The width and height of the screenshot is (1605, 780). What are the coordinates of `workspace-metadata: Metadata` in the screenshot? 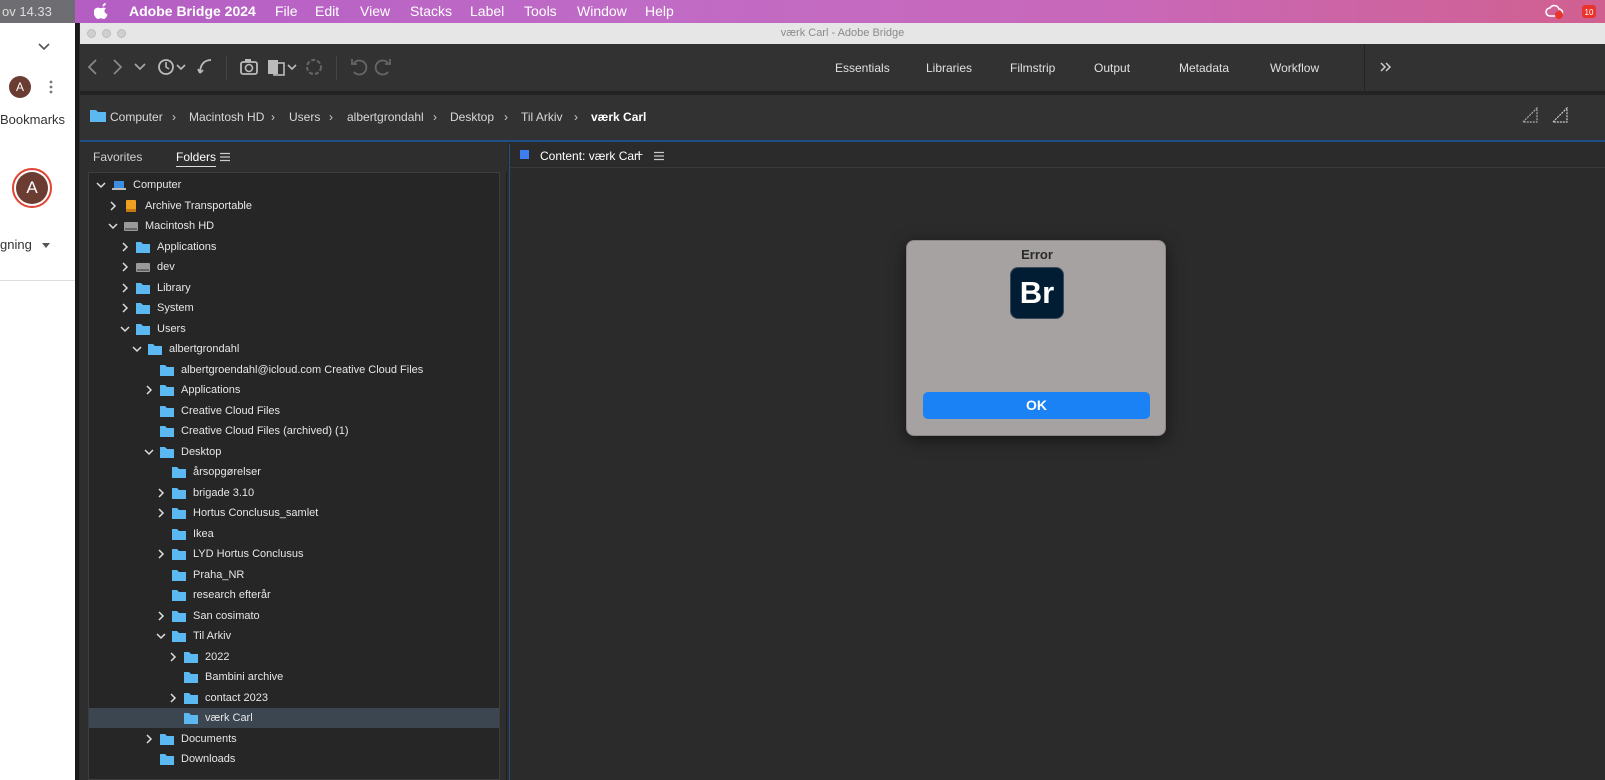 It's located at (1204, 68).